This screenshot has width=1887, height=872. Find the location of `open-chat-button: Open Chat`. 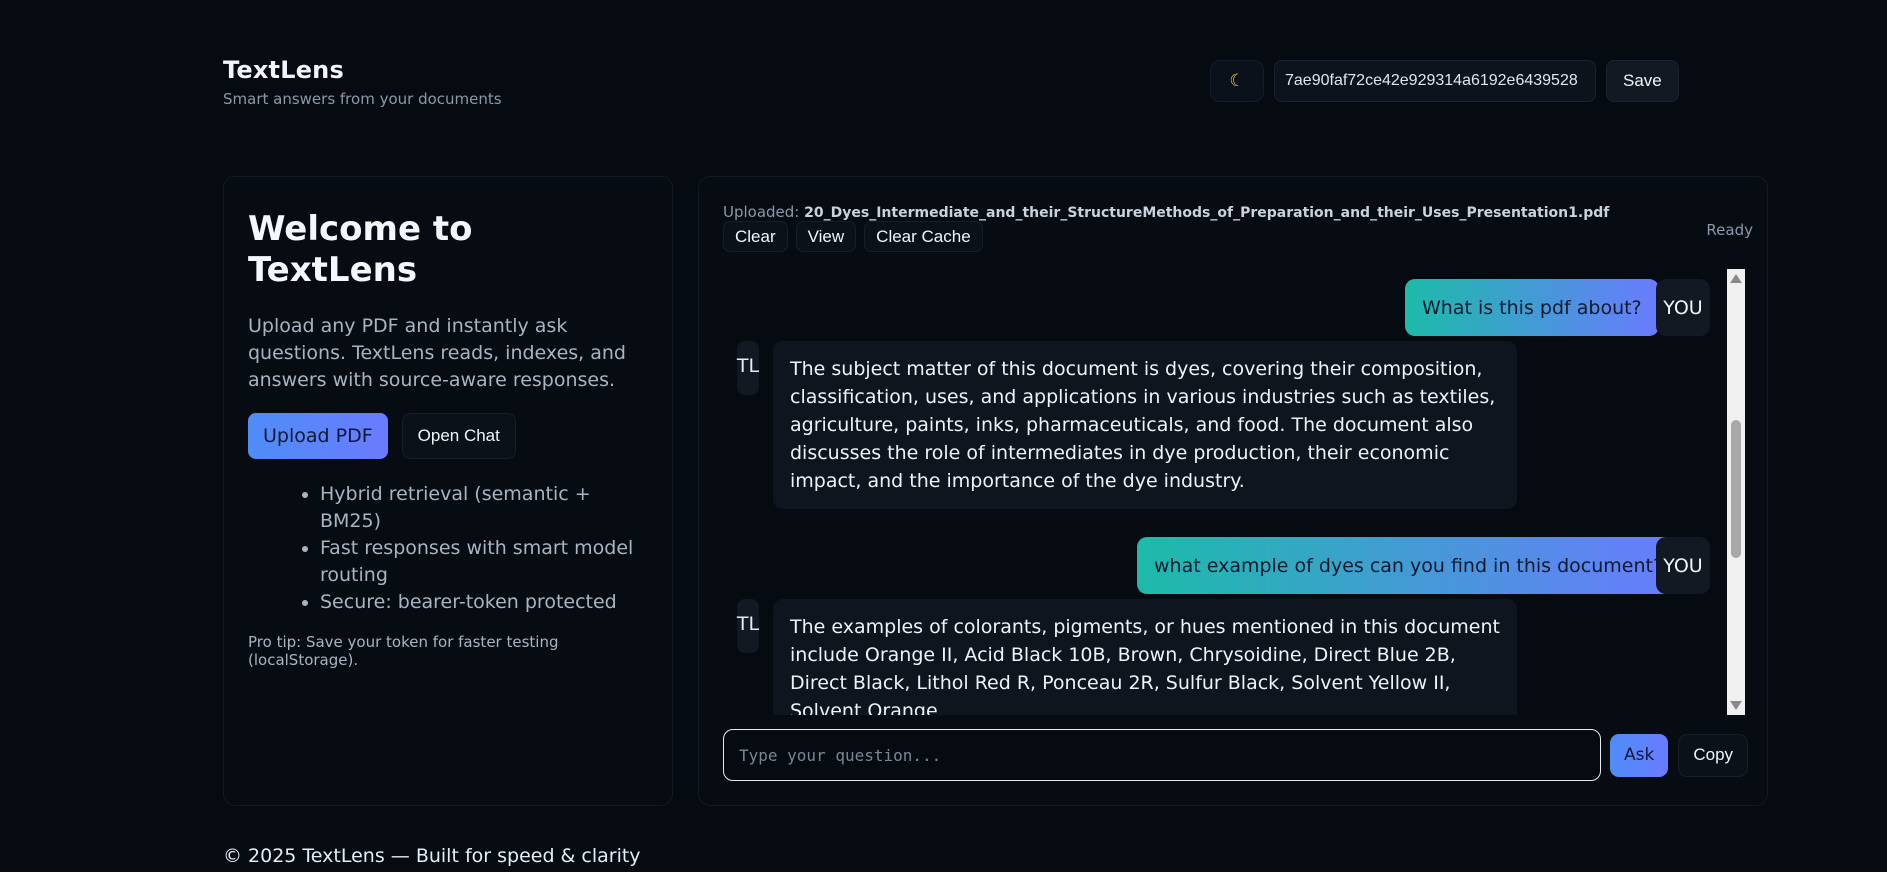

open-chat-button: Open Chat is located at coordinates (458, 435).